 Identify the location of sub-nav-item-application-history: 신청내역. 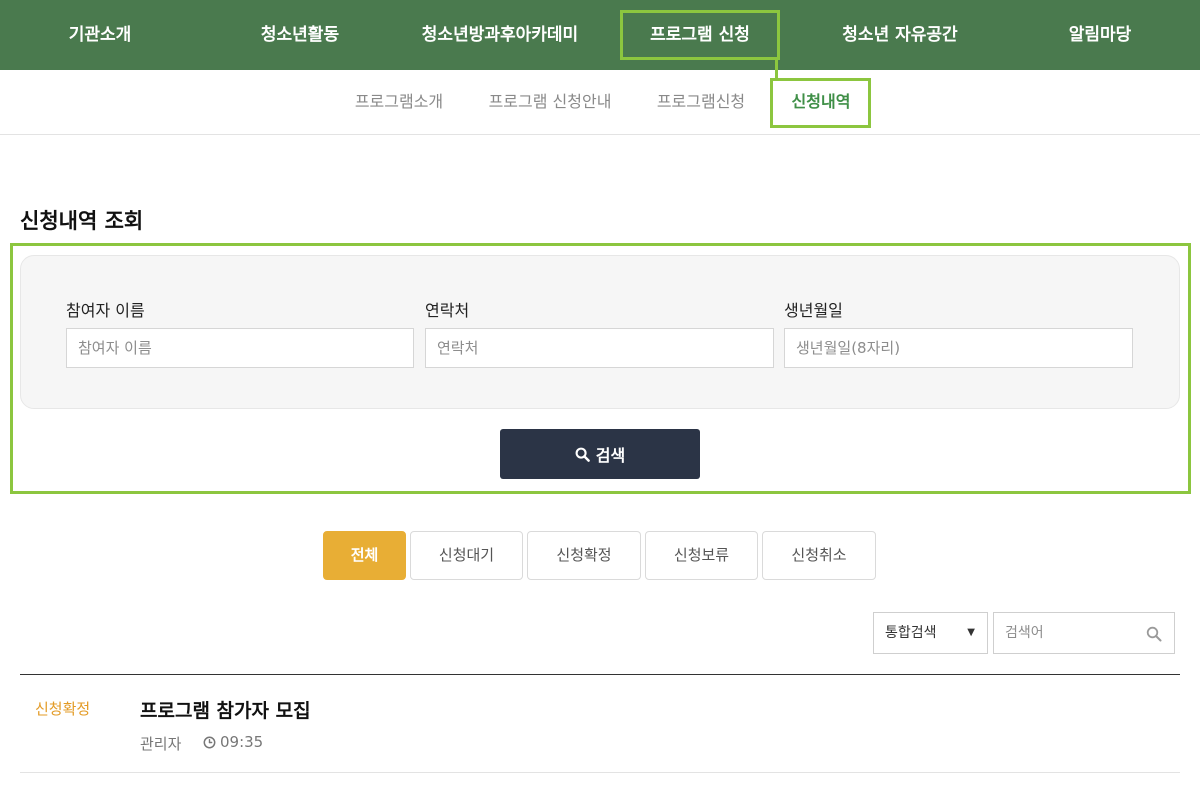
(821, 102).